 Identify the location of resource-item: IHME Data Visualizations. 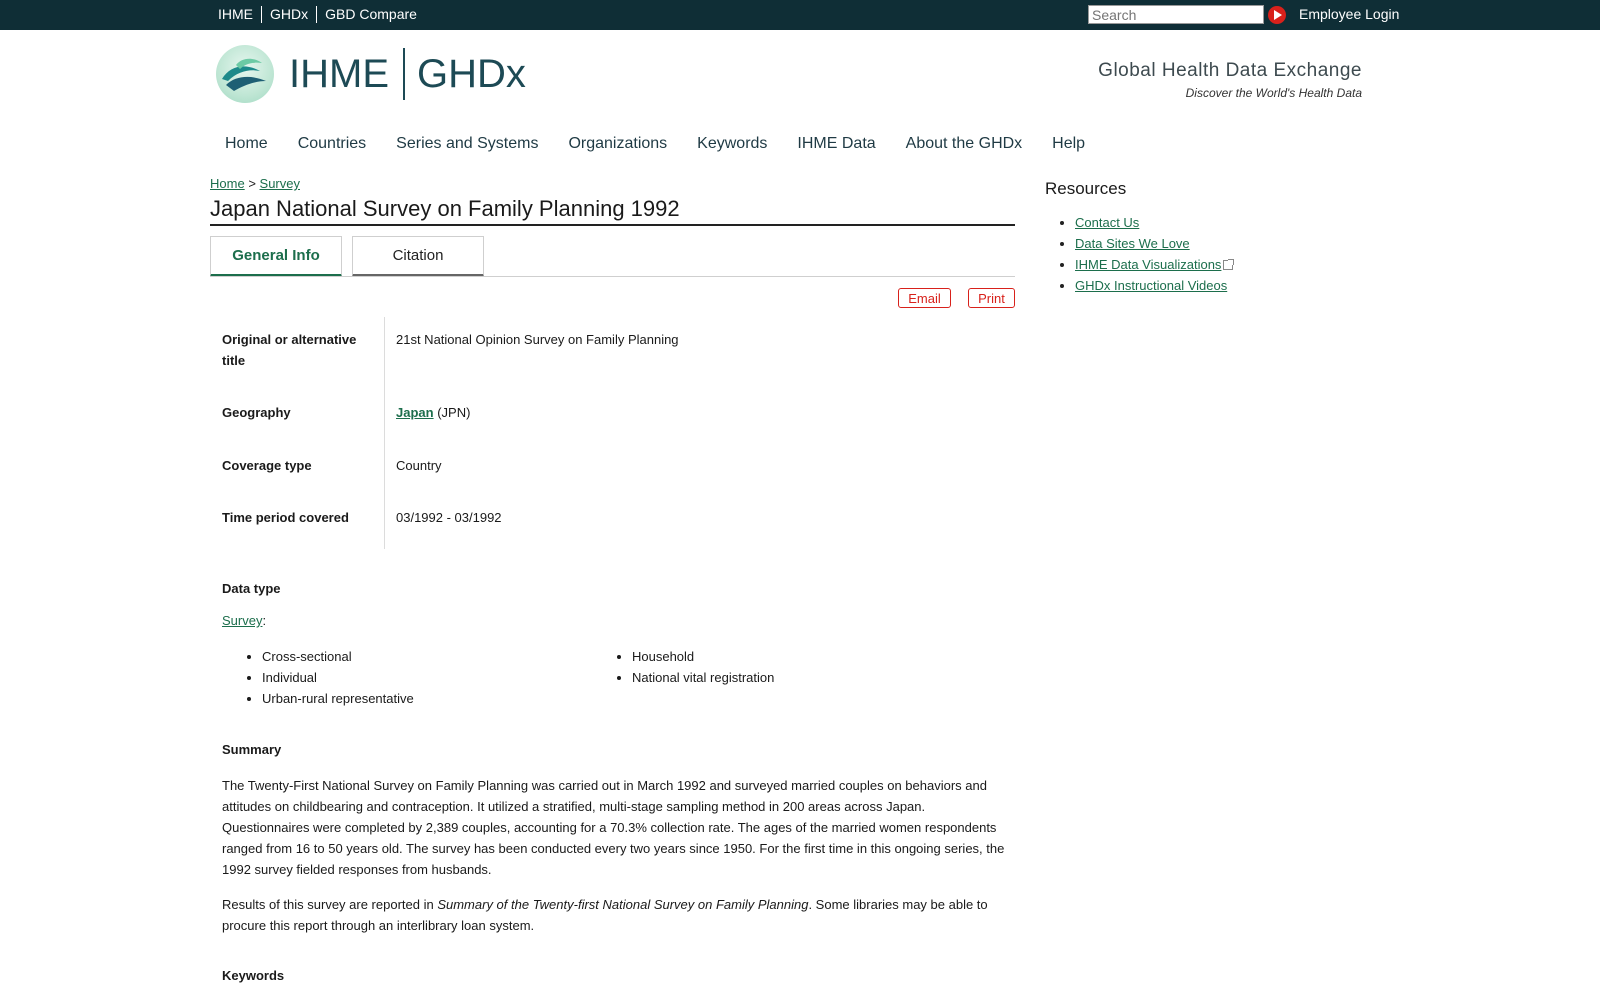
(1155, 264).